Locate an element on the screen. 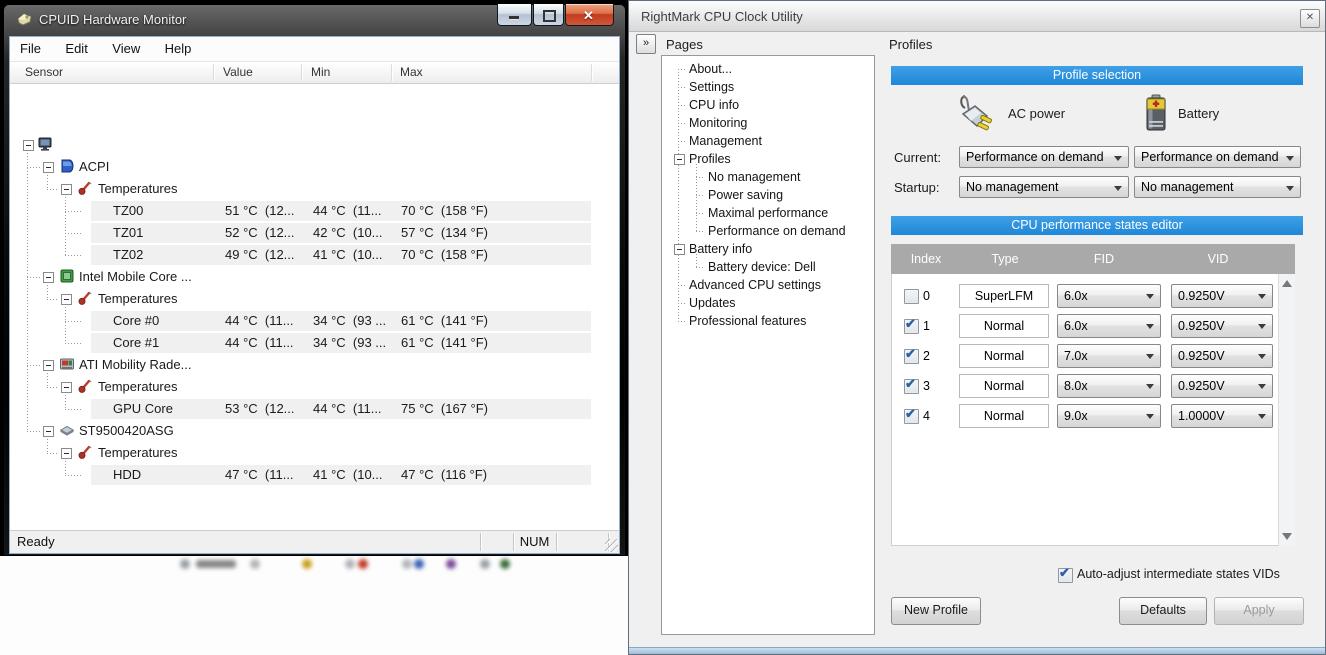  ac-startup-profile-select: No management is located at coordinates (1044, 187).